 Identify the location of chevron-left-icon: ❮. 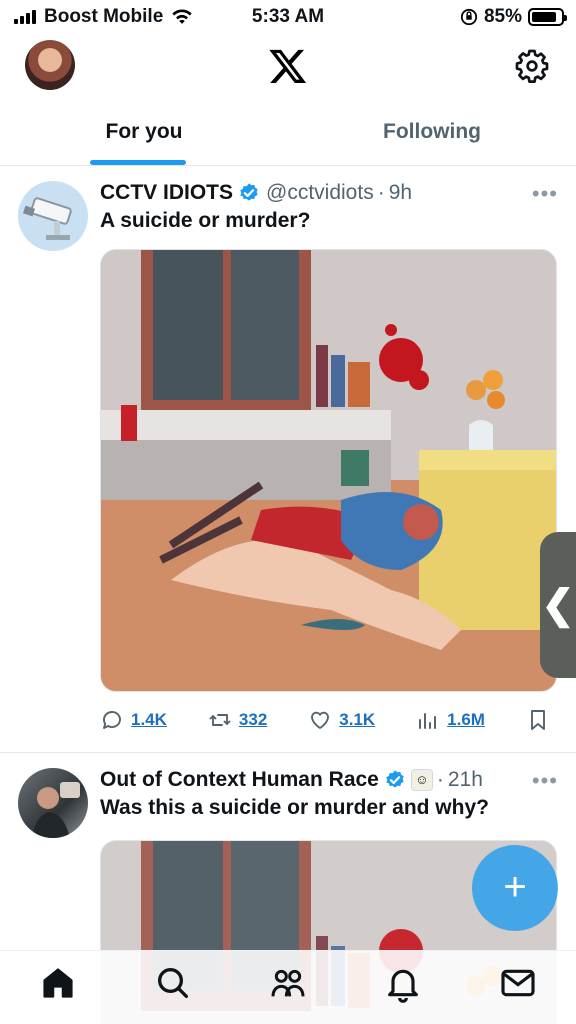
(558, 605).